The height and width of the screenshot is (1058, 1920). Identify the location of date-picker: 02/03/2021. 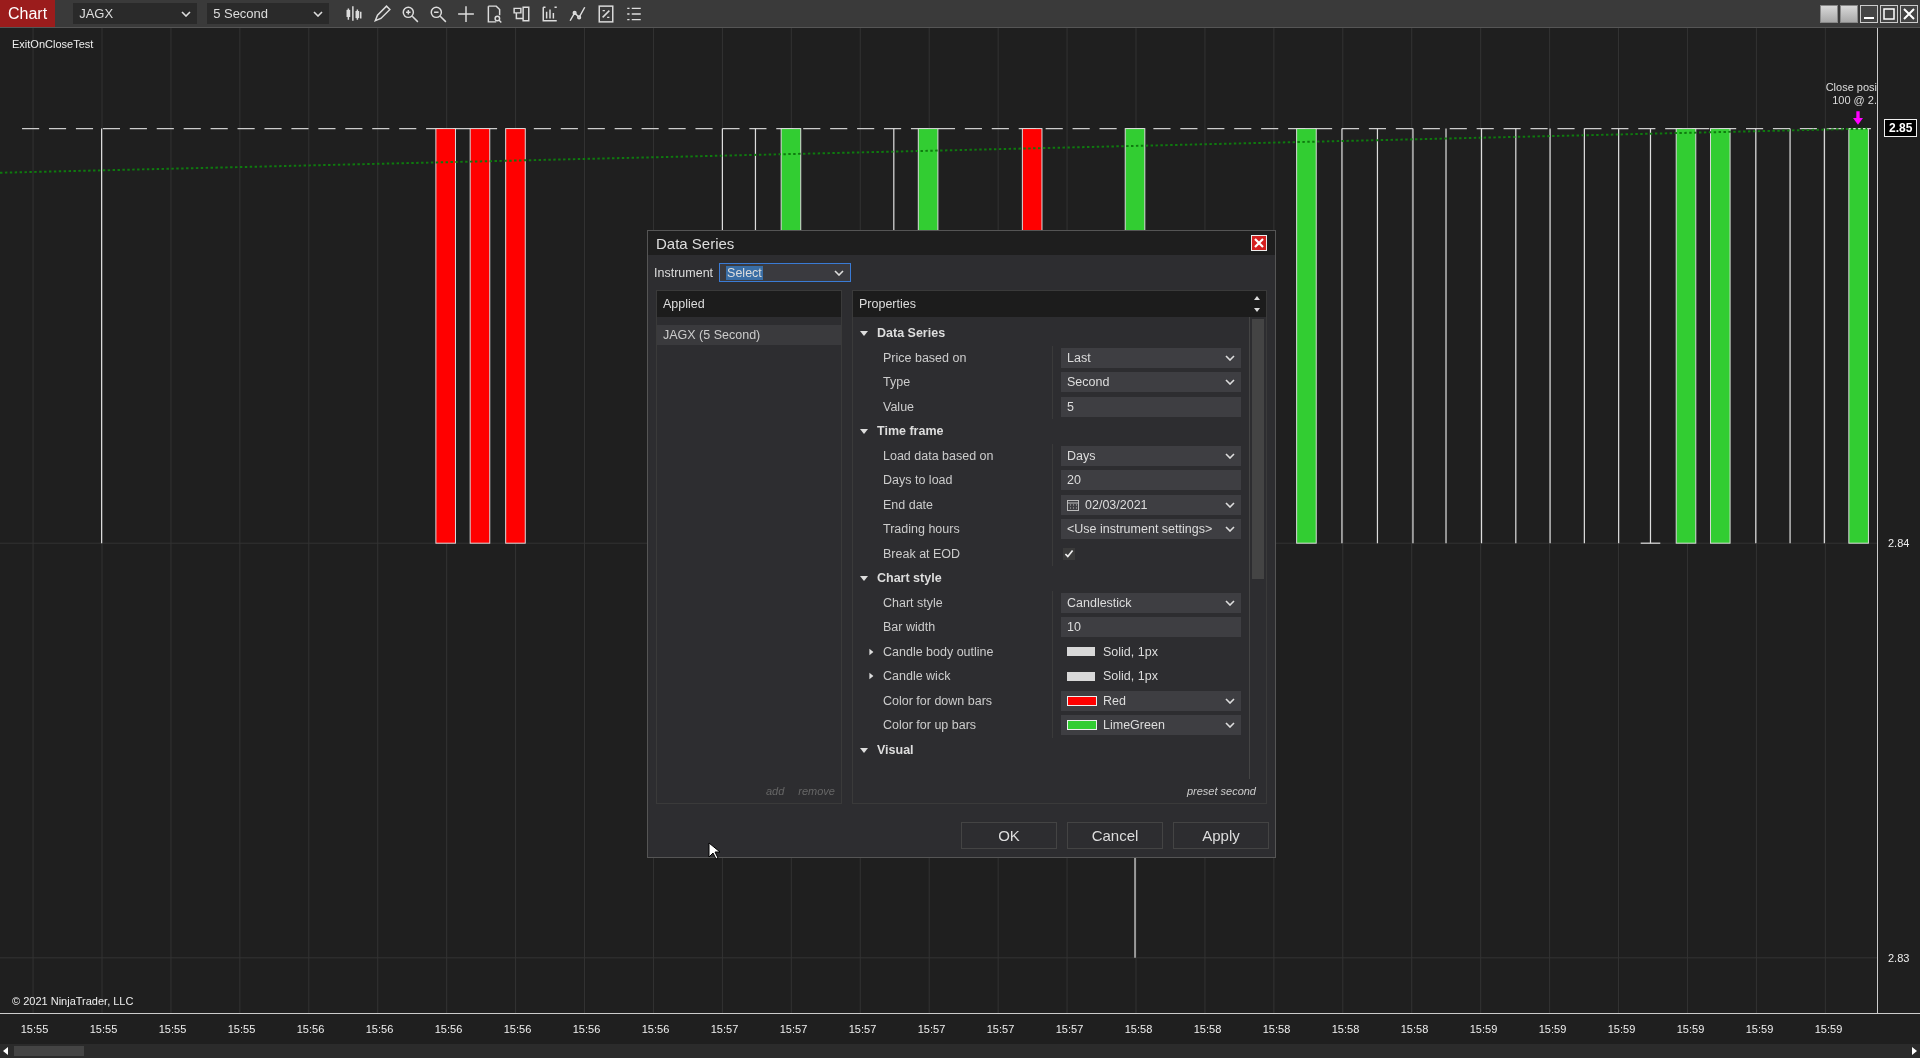
(1151, 504).